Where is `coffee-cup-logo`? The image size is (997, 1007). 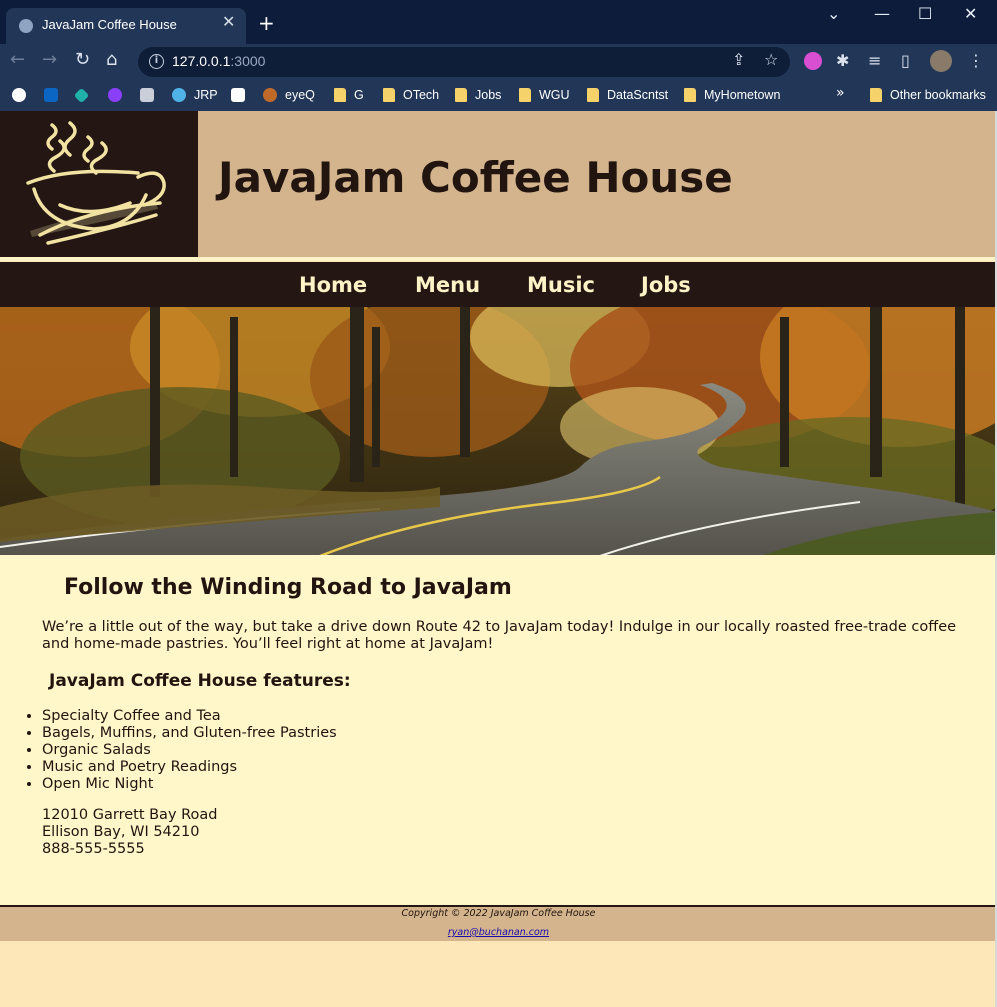 coffee-cup-logo is located at coordinates (99, 184).